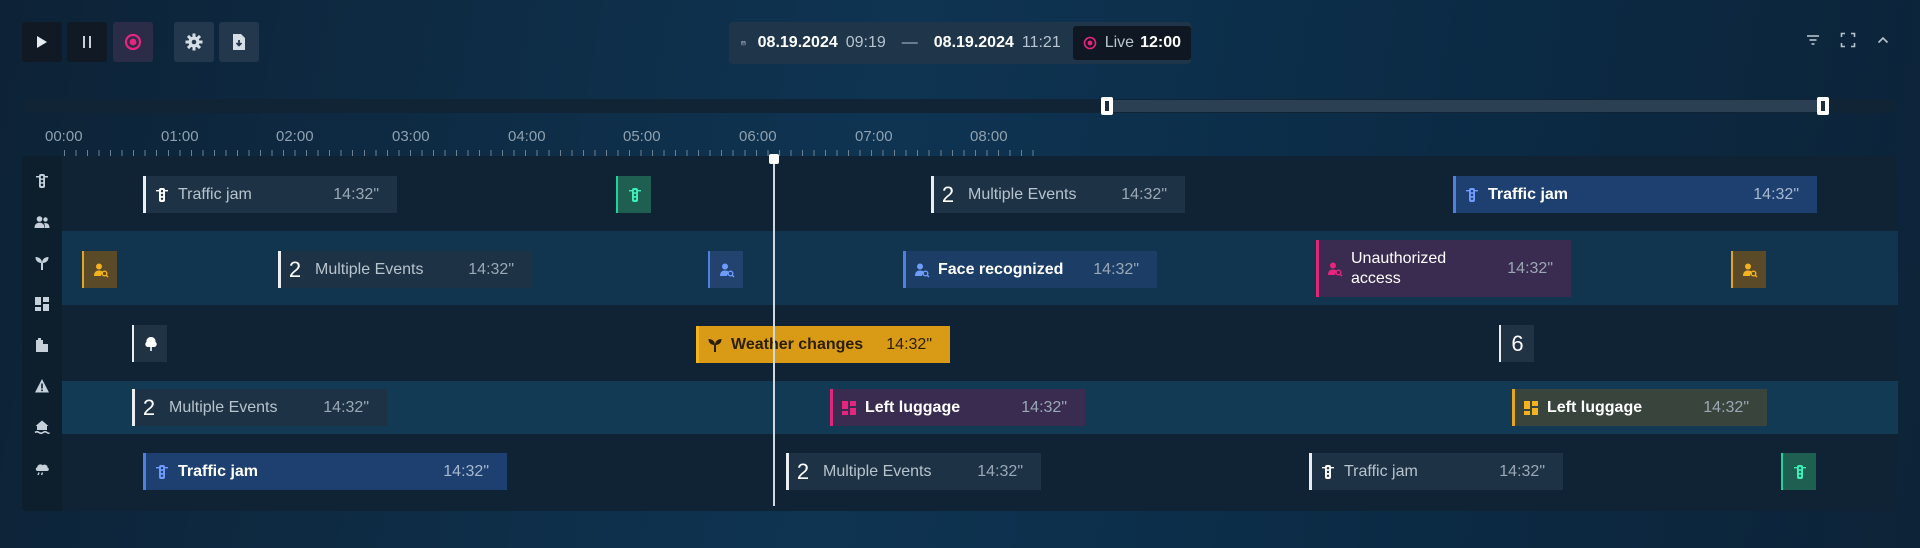 This screenshot has width=1920, height=548. I want to click on event-name: Unauthorized access, so click(1399, 268).